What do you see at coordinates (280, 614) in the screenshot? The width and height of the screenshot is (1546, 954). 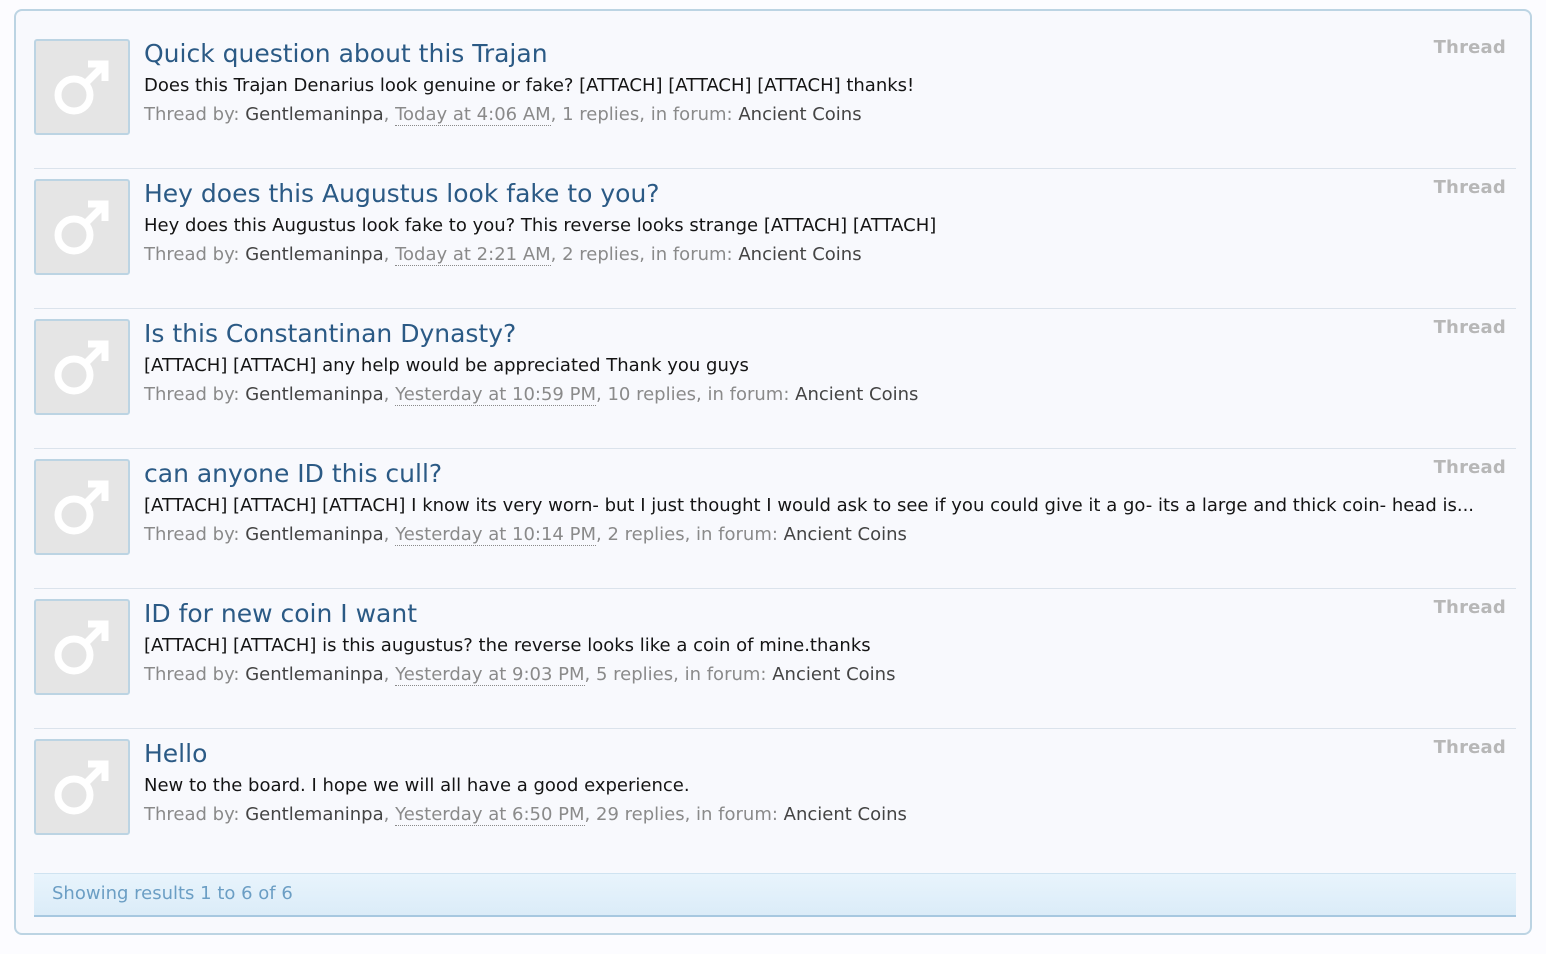 I see `thread-title-link: ID for new coin I want` at bounding box center [280, 614].